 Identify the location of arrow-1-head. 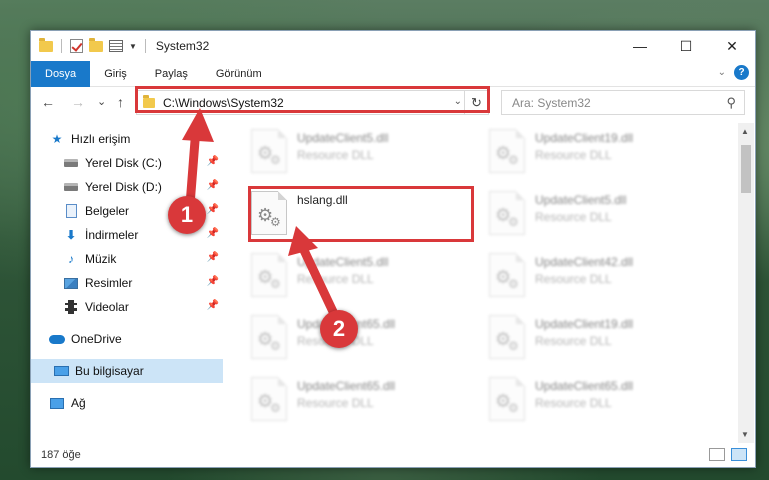
(198, 125).